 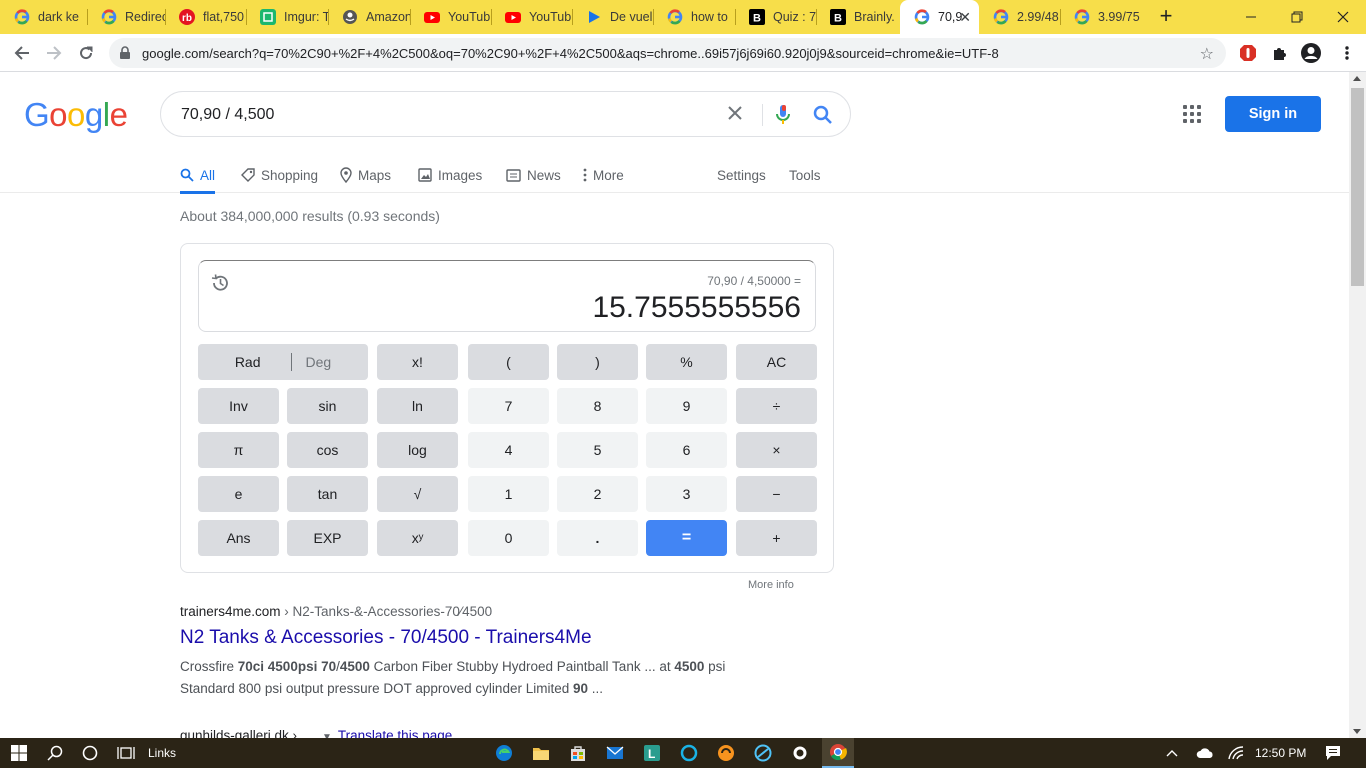 I want to click on calc-key-digit-4: 4, so click(x=508, y=450).